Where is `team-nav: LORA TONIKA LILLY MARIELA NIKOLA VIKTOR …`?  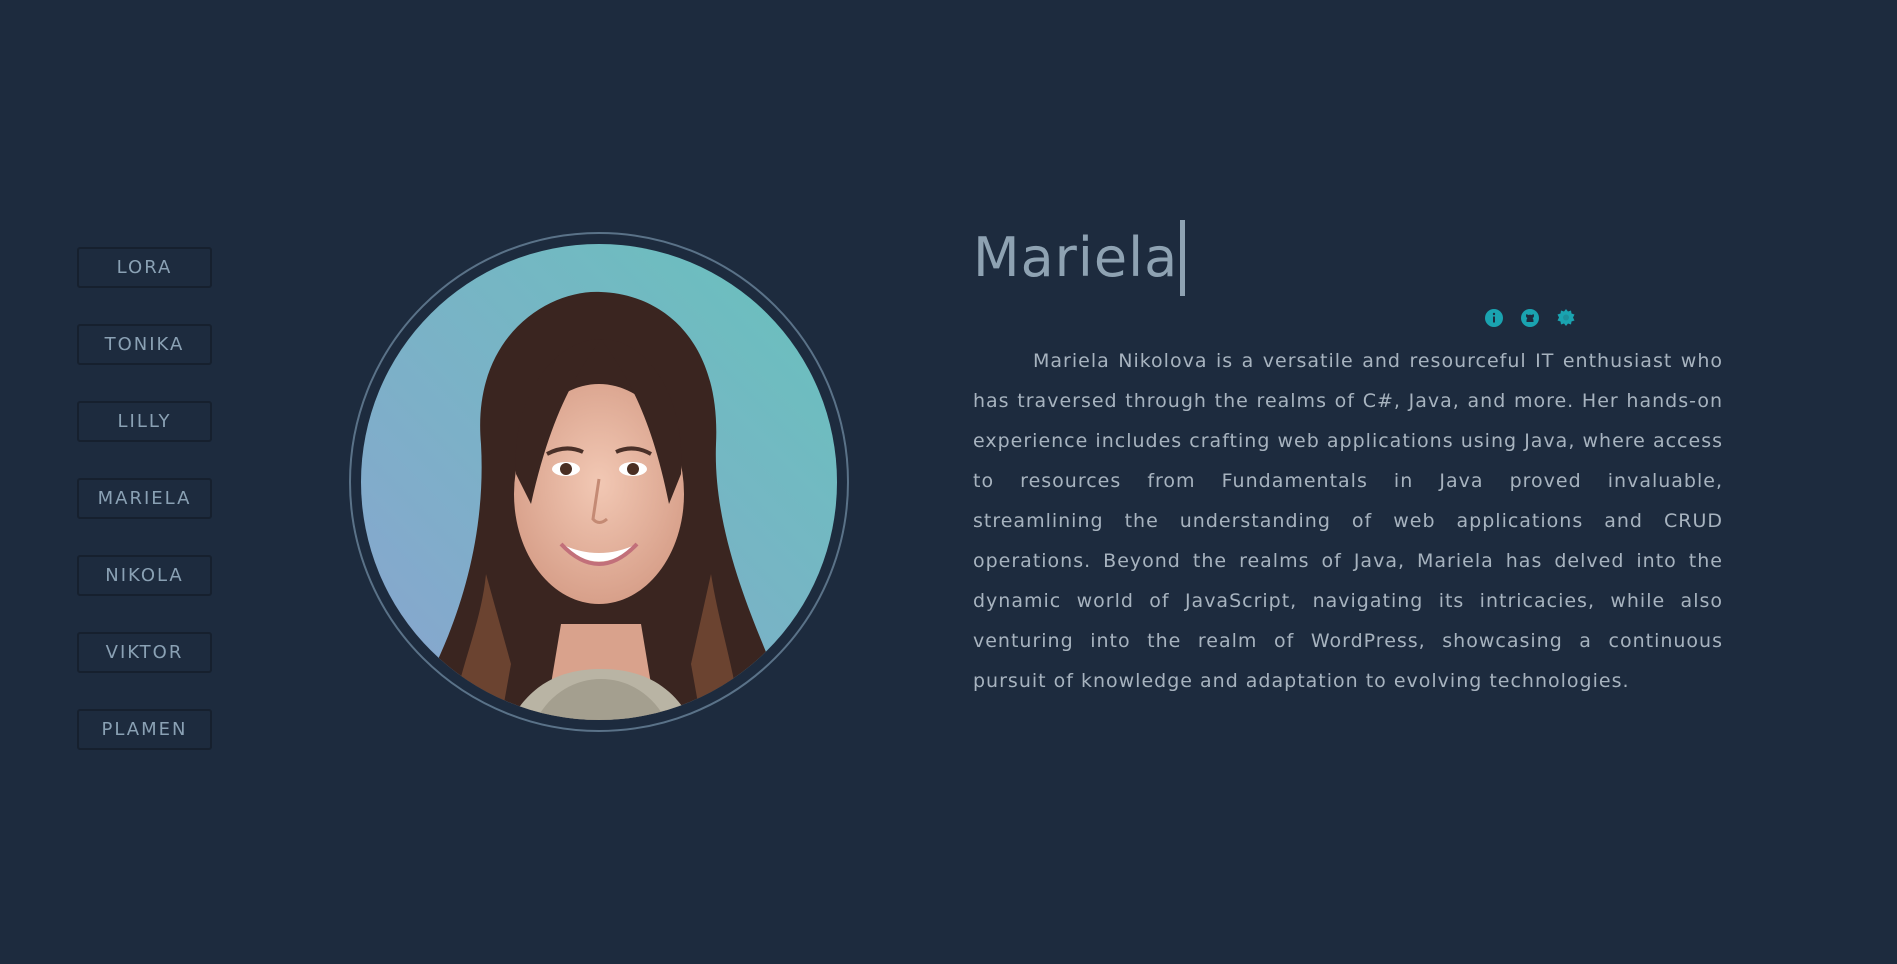
team-nav: LORA TONIKA LILLY MARIELA NIKOLA VIKTOR … is located at coordinates (144, 516).